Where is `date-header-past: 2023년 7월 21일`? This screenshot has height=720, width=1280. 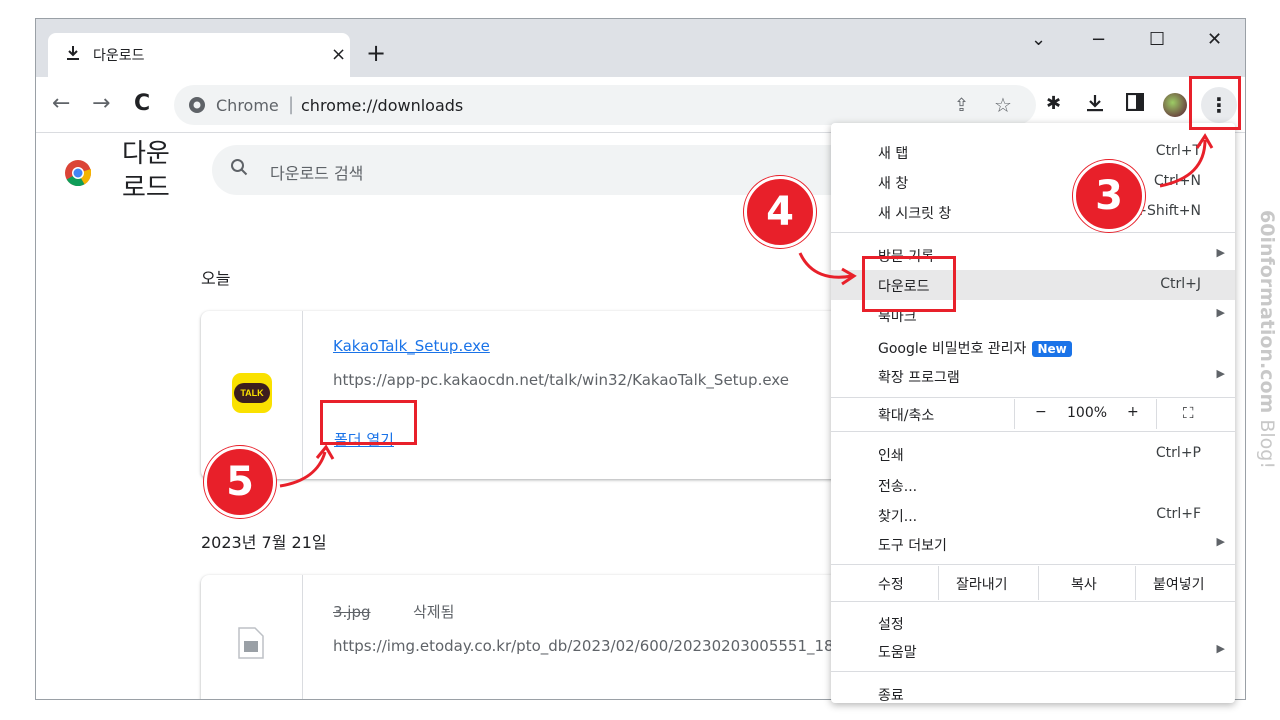
date-header-past: 2023년 7월 21일 is located at coordinates (264, 542).